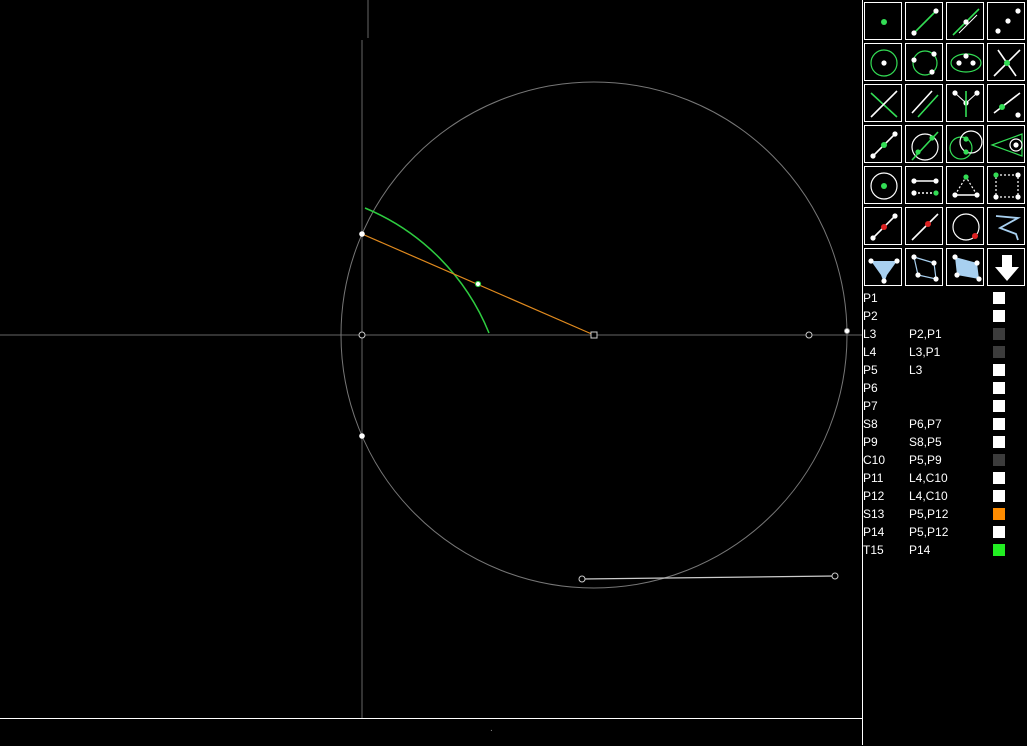  I want to click on object-row: P12 L4,C10, so click(945, 496).